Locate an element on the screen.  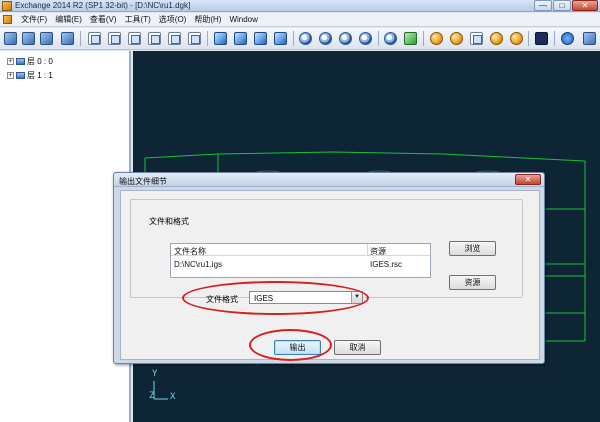
toolbar is located at coordinates (300, 39).